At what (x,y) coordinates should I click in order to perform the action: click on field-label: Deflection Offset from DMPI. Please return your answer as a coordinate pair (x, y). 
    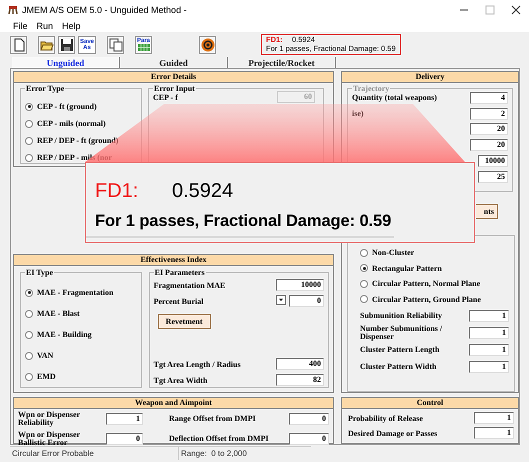
    Looking at the image, I should click on (219, 439).